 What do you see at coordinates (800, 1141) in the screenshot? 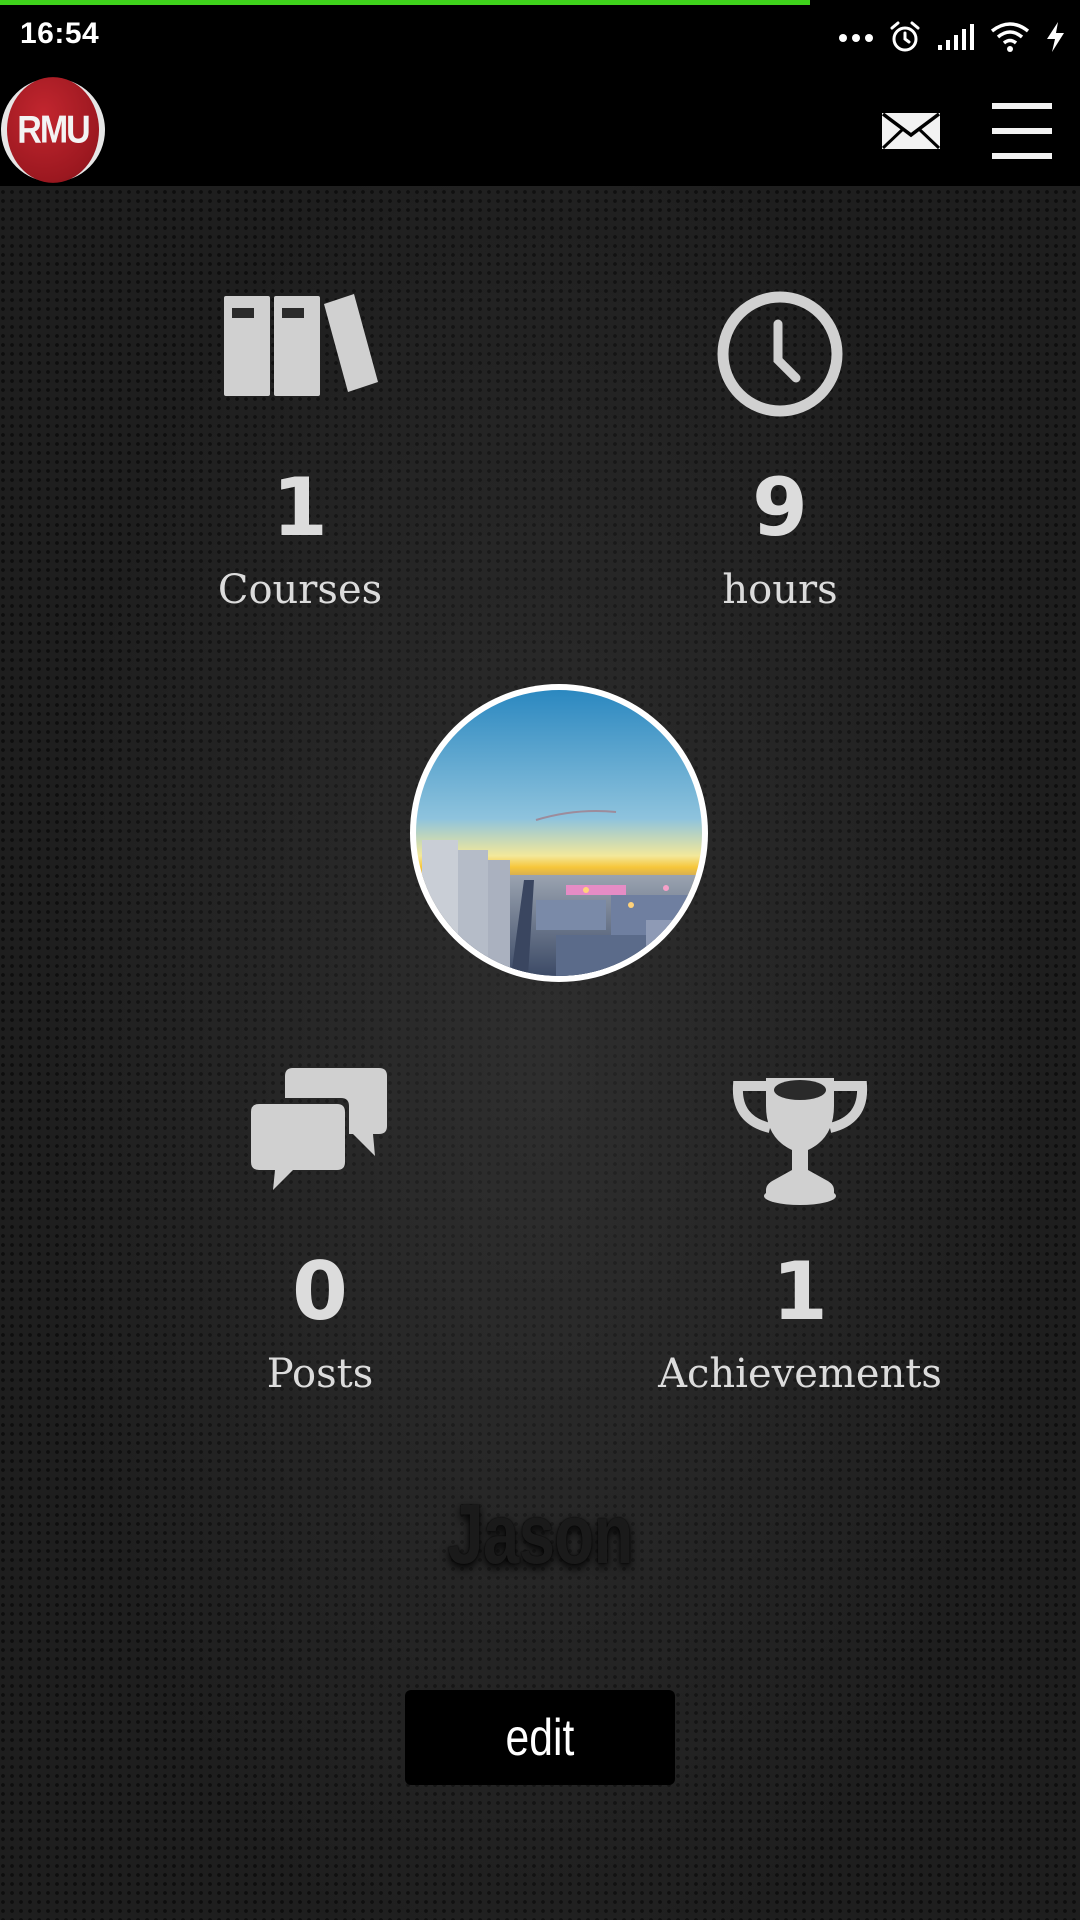
I see `trophy-icon` at bounding box center [800, 1141].